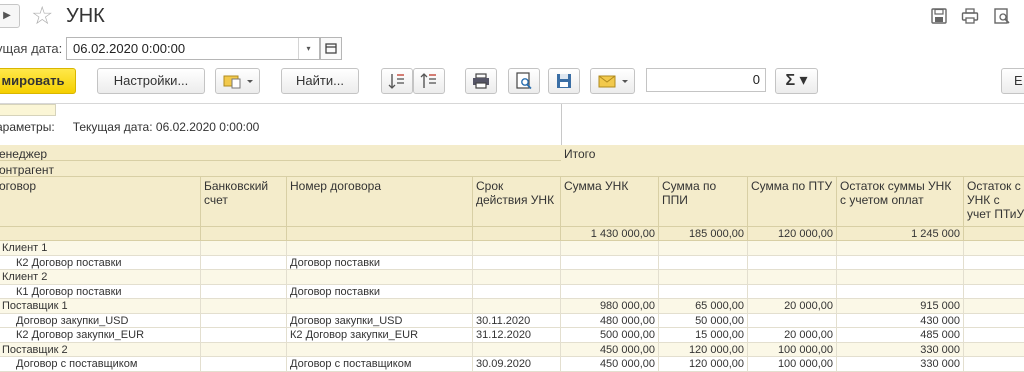  Describe the element at coordinates (561, 126) in the screenshot. I see `report-splitter` at that location.